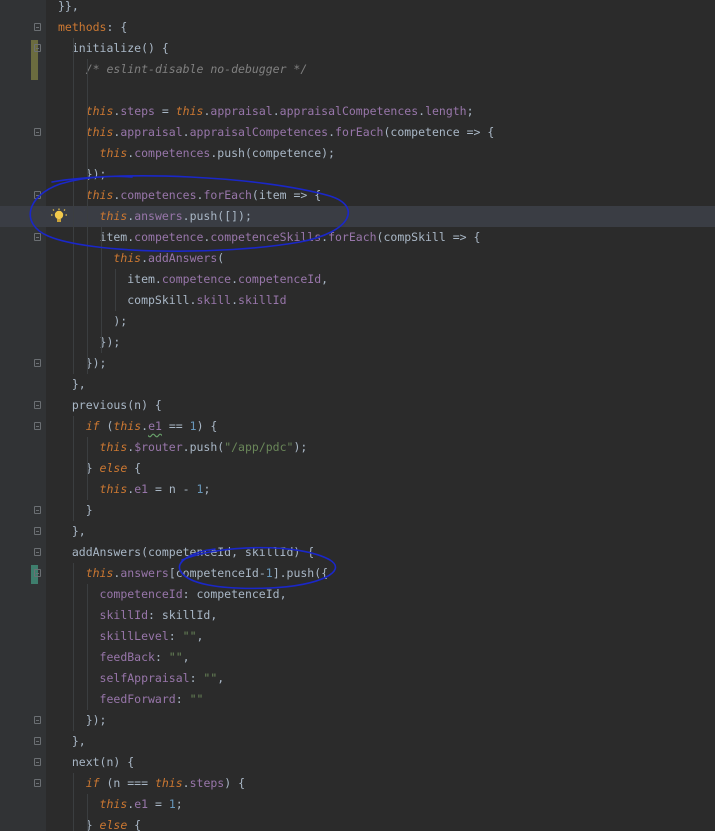  I want to click on code-line: skillLevel: "",, so click(357, 636).